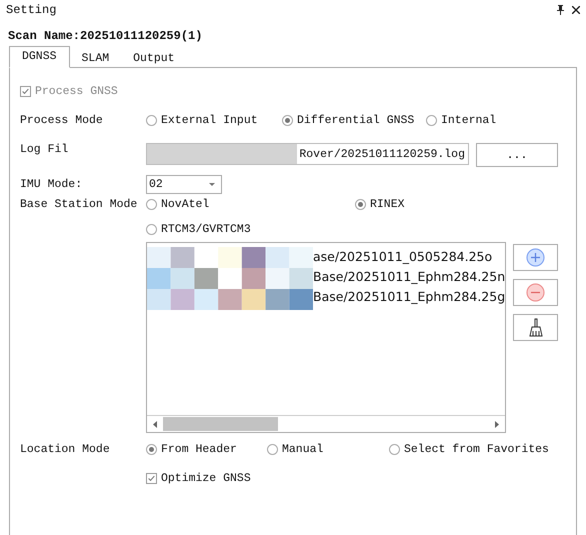  I want to click on checkbox-label: Optimize GNSS, so click(206, 478).